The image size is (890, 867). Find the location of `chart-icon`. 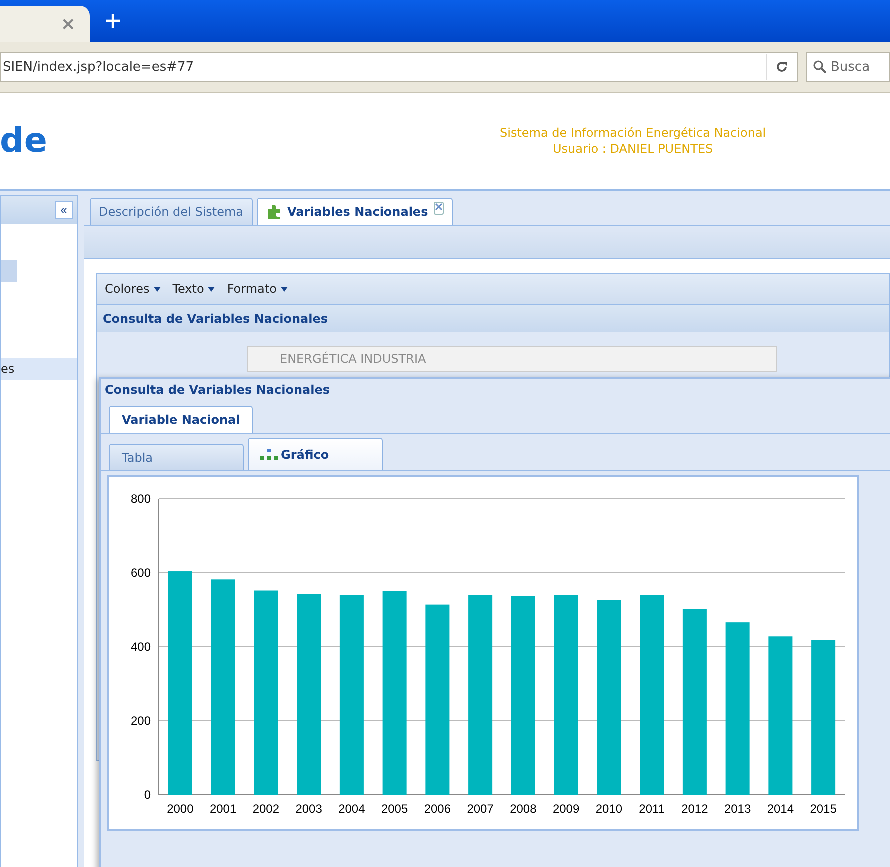

chart-icon is located at coordinates (269, 454).